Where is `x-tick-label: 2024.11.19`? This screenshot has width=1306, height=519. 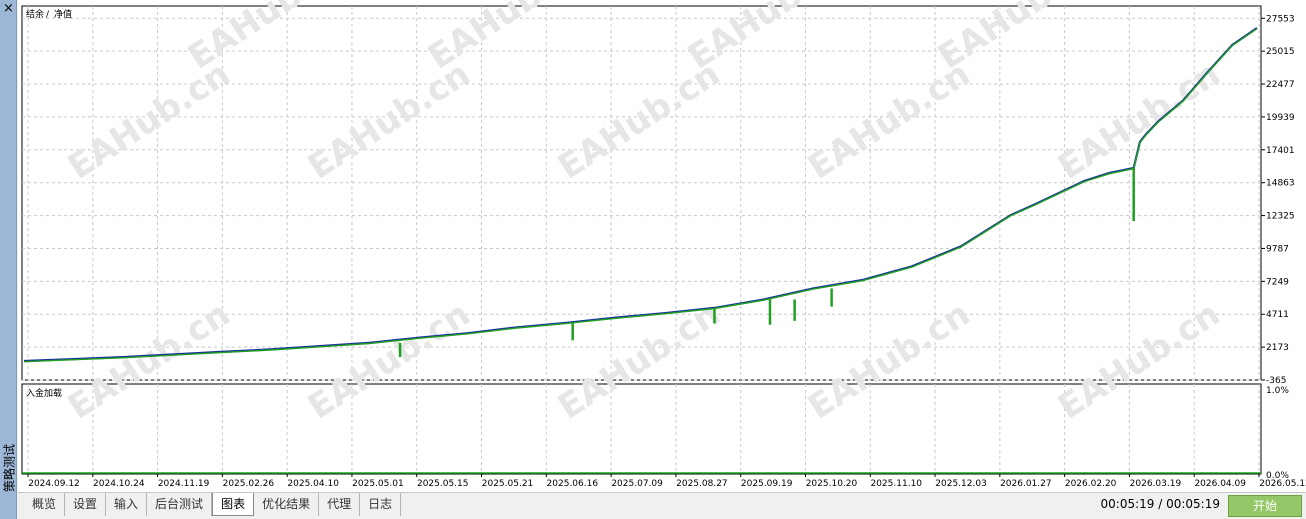
x-tick-label: 2024.11.19 is located at coordinates (184, 484).